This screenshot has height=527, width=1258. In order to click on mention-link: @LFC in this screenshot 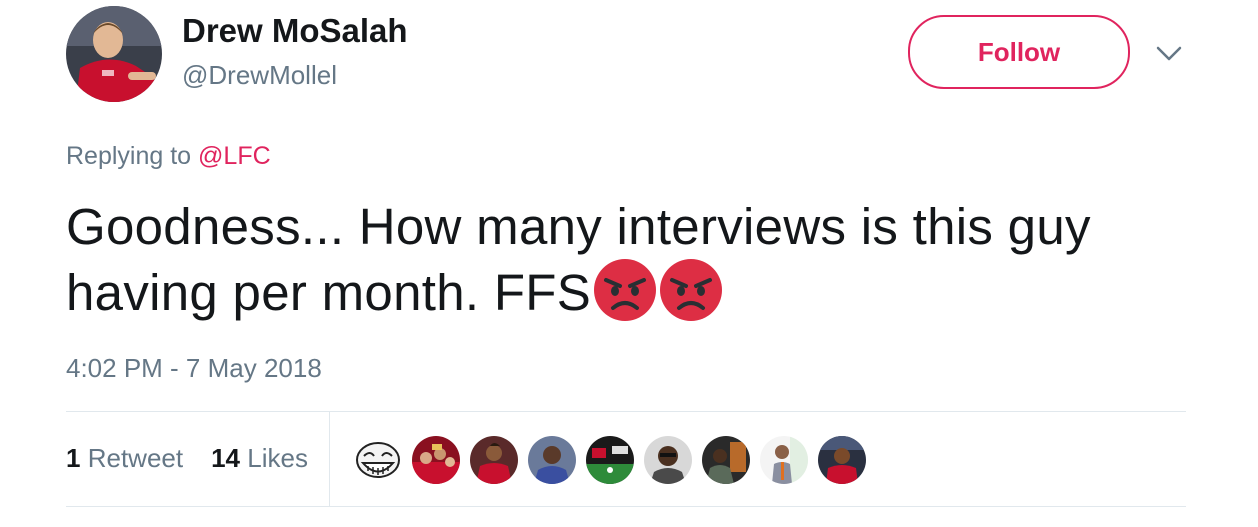, I will do `click(234, 156)`.